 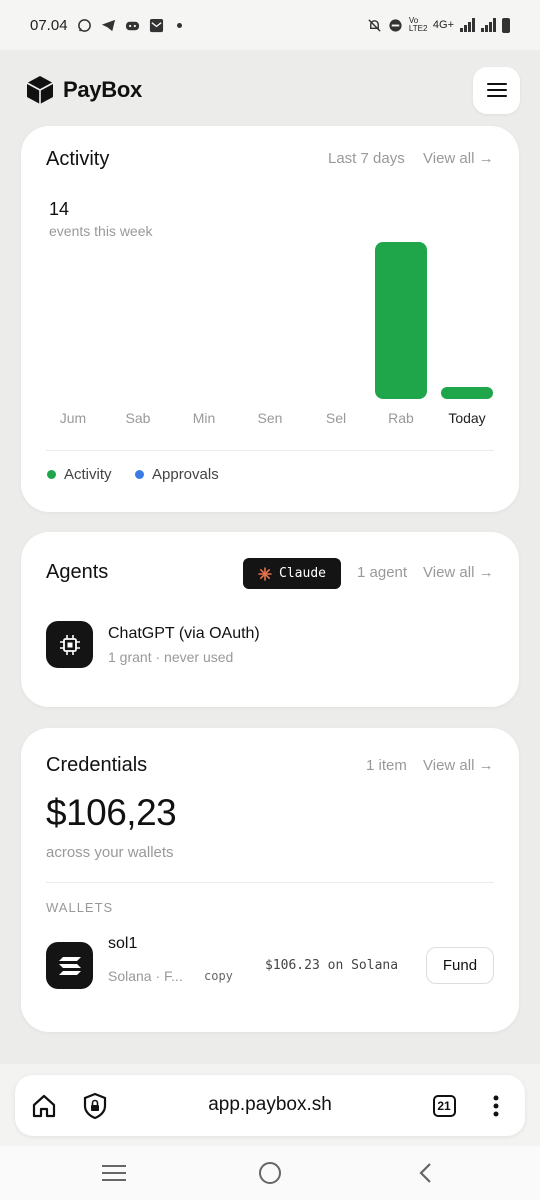 What do you see at coordinates (458, 572) in the screenshot?
I see `agents-view-all-link: View all →` at bounding box center [458, 572].